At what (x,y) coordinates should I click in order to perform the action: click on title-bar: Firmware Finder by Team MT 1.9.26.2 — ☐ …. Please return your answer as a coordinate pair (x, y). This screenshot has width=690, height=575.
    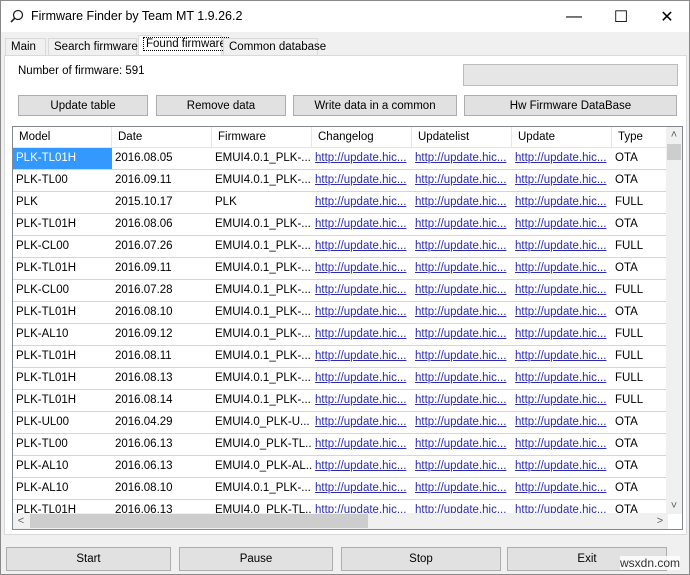
    Looking at the image, I should click on (345, 16).